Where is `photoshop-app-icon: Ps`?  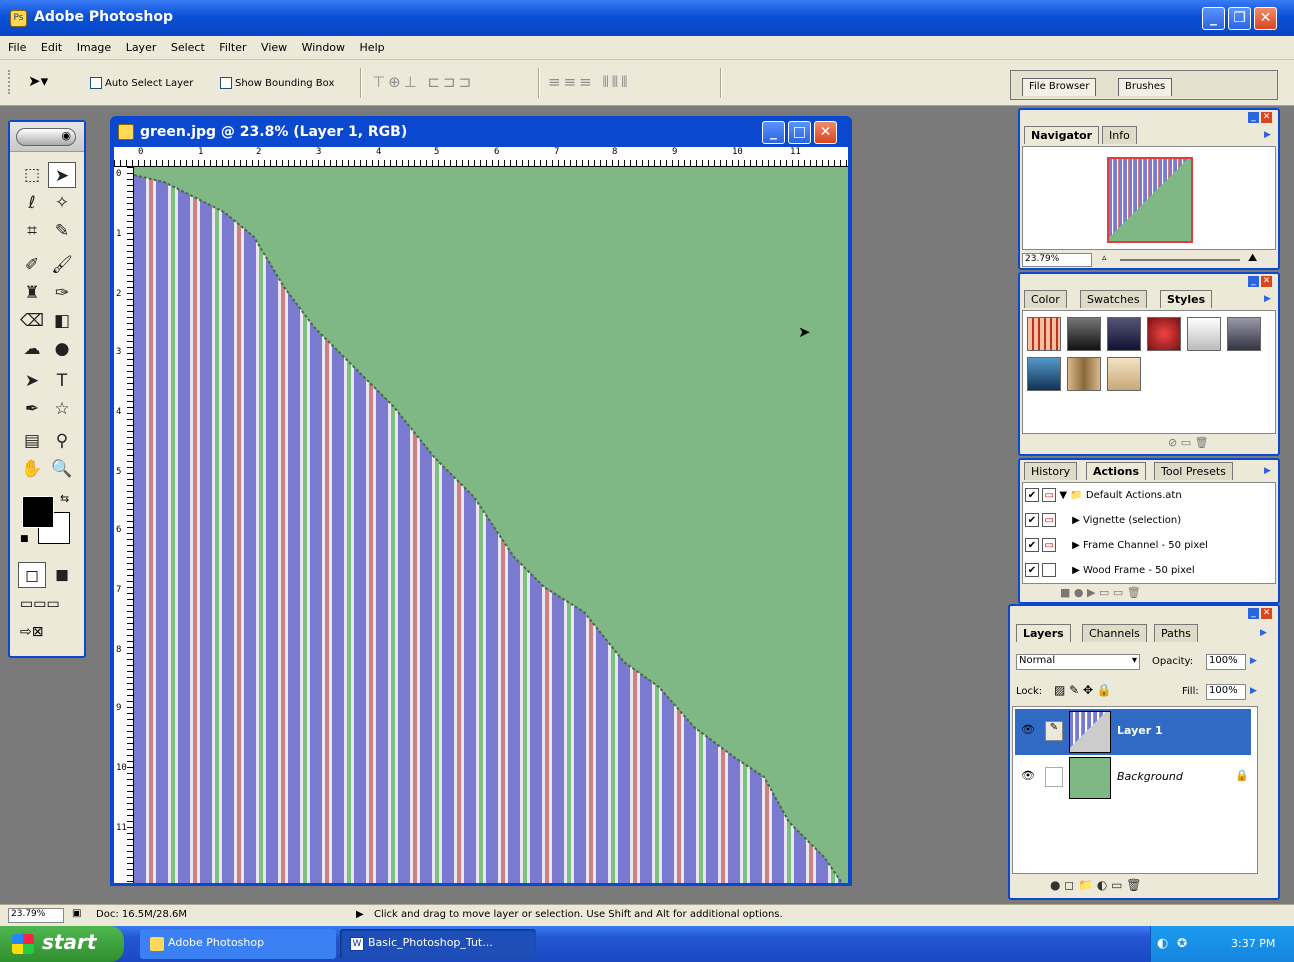 photoshop-app-icon: Ps is located at coordinates (18, 18).